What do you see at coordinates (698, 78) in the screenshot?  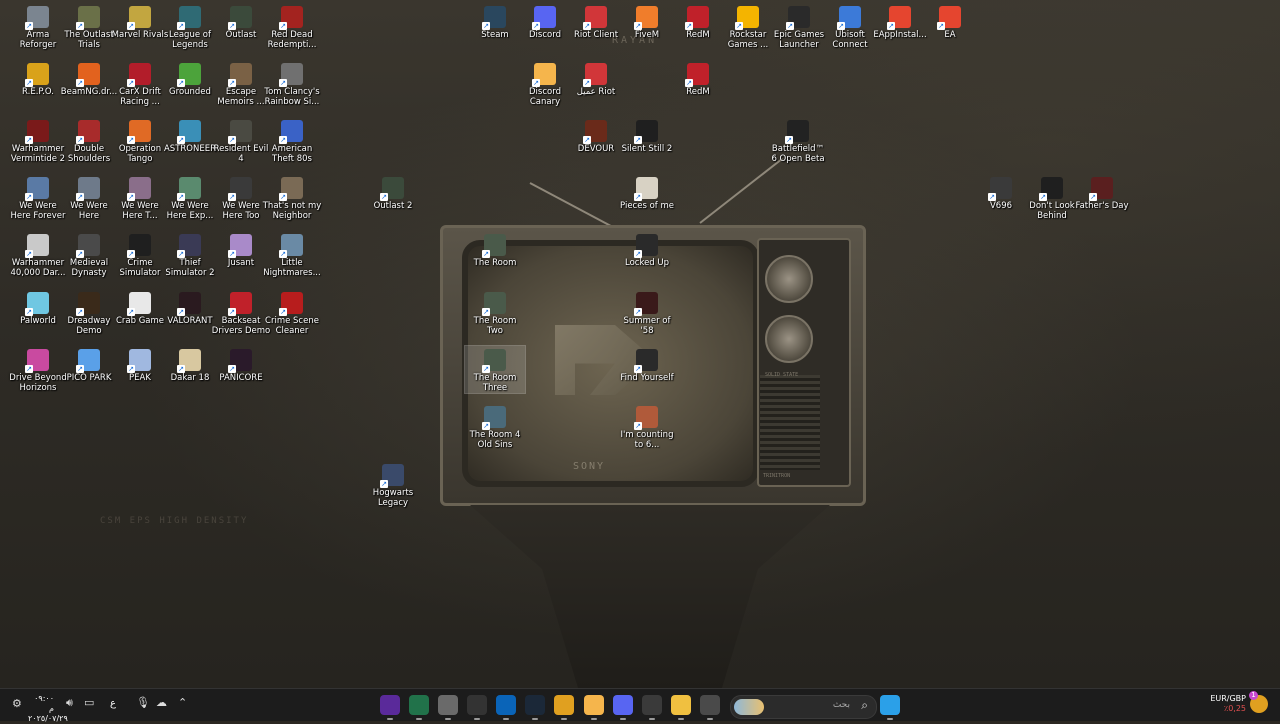 I see `desktop-shortcut: ↗ RedM` at bounding box center [698, 78].